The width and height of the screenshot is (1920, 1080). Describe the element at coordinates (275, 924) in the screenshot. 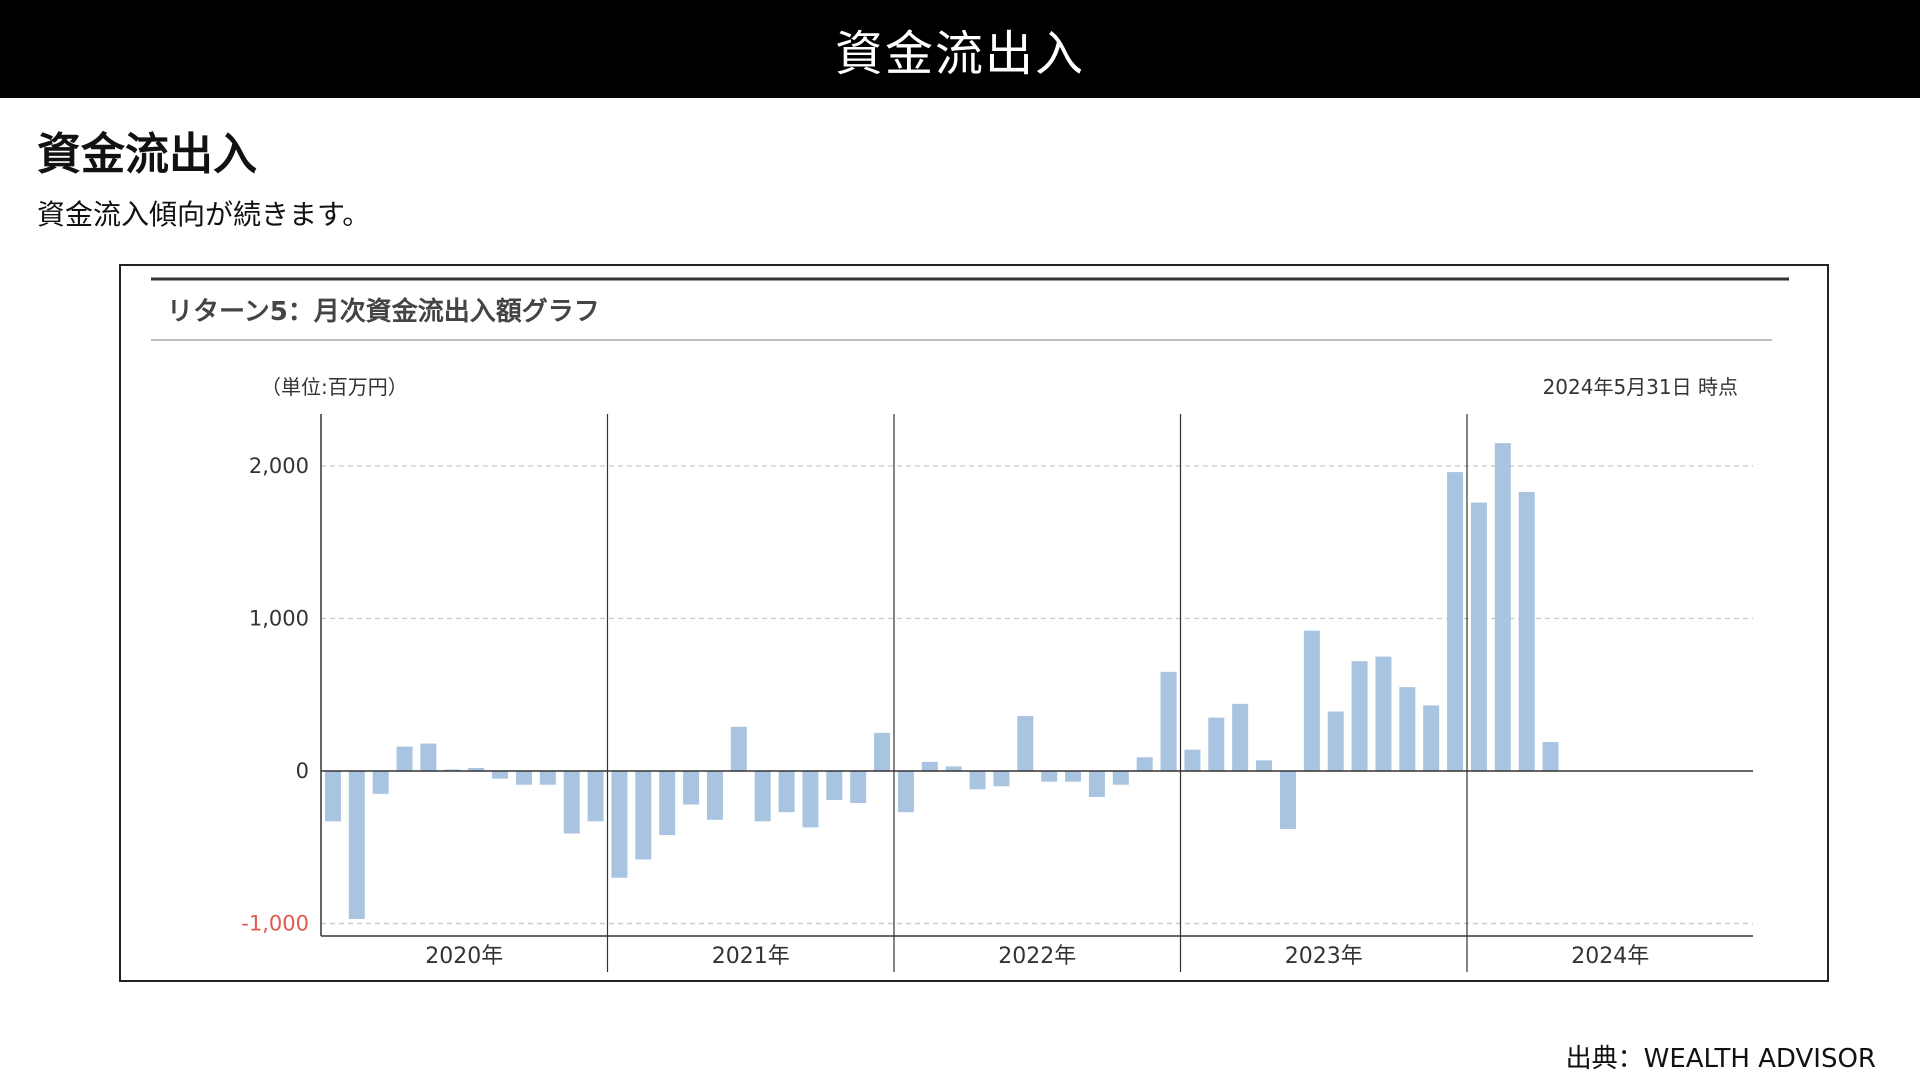

I see `y-tick-label: -1,000` at that location.